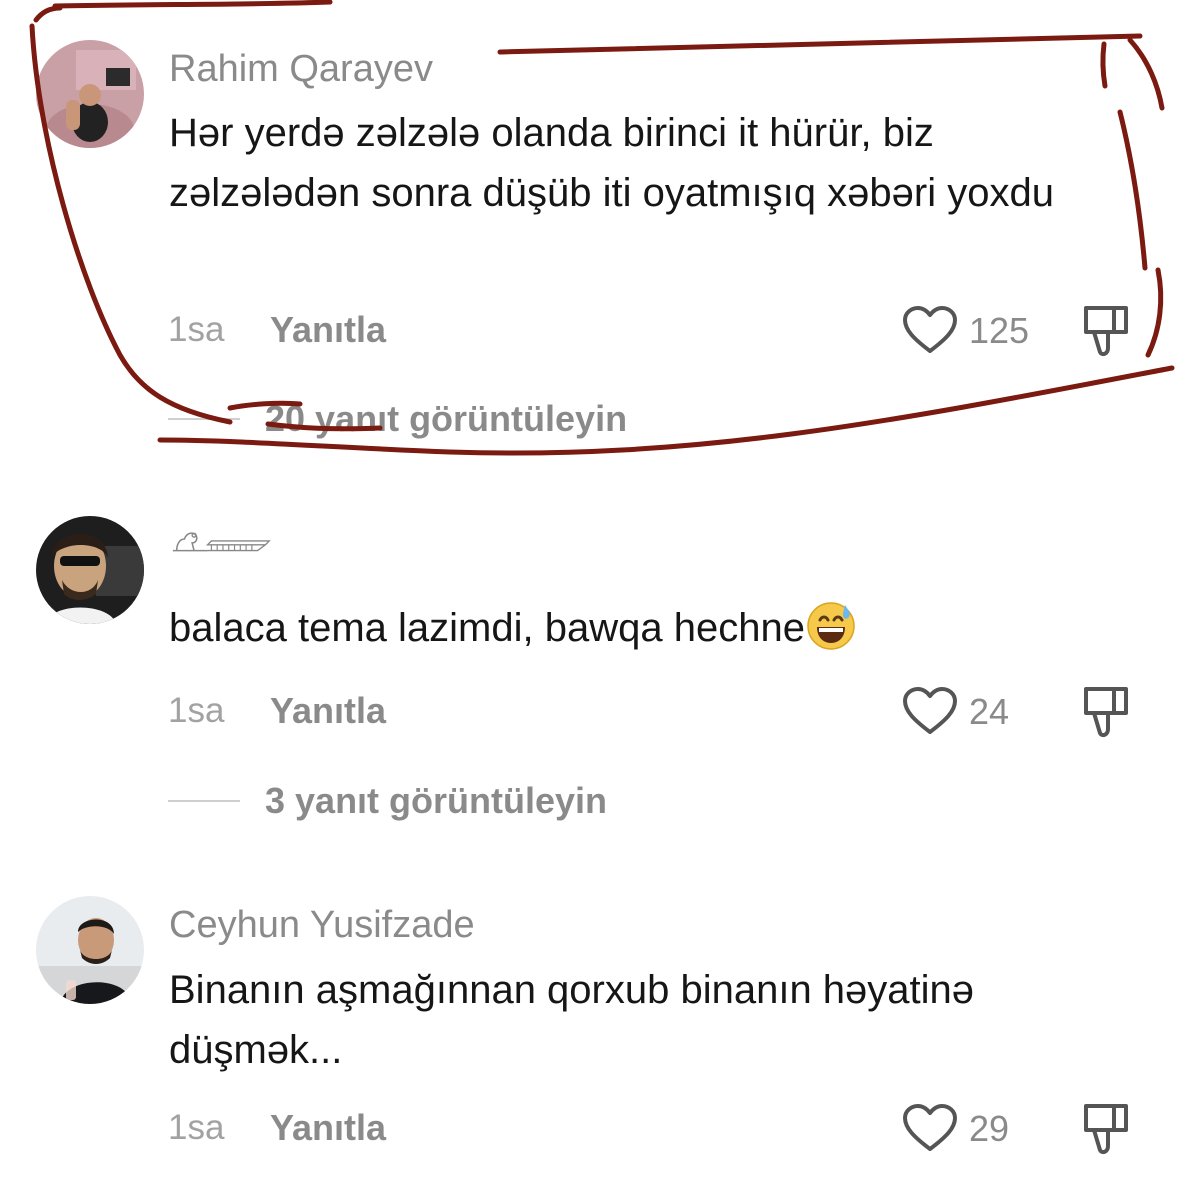 The width and height of the screenshot is (1179, 1182). I want to click on view-replies-label: 3 yanıt görüntüleyin, so click(436, 800).